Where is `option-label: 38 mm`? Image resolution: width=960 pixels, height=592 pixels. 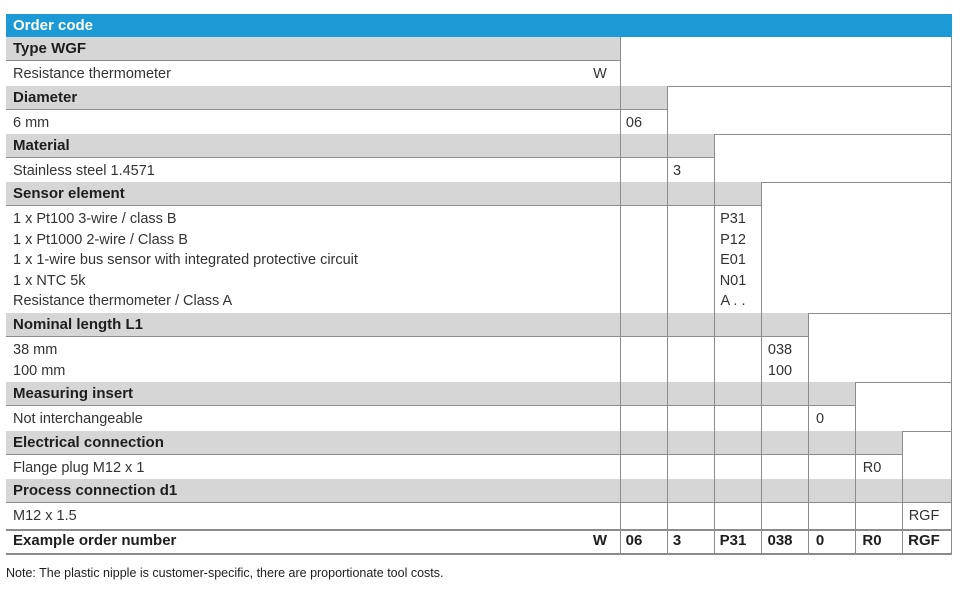 option-label: 38 mm is located at coordinates (35, 350).